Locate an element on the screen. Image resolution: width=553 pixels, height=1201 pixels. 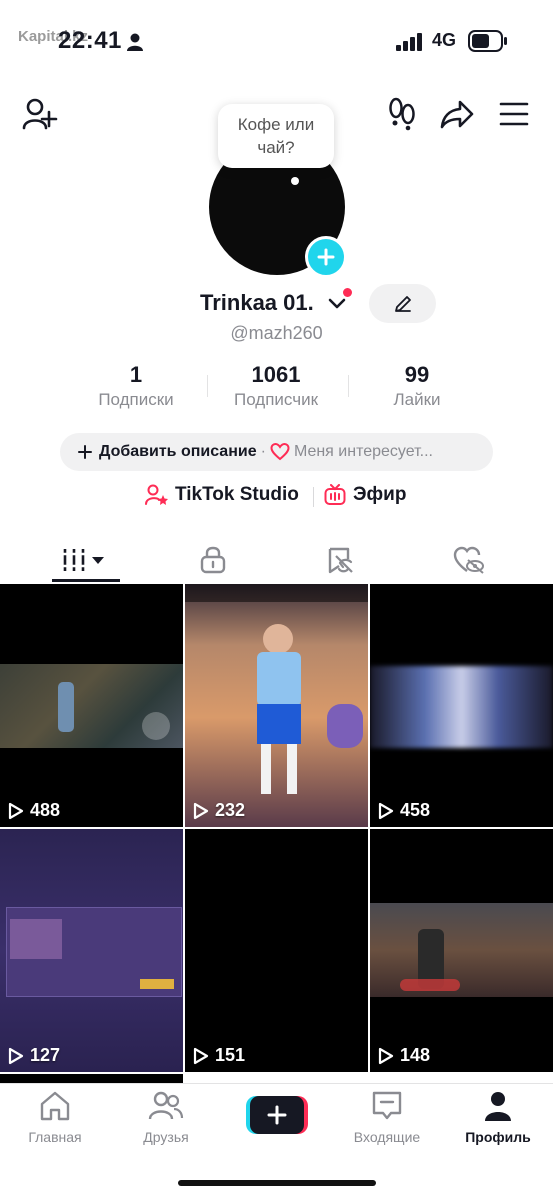
repost-icon is located at coordinates (340, 560).